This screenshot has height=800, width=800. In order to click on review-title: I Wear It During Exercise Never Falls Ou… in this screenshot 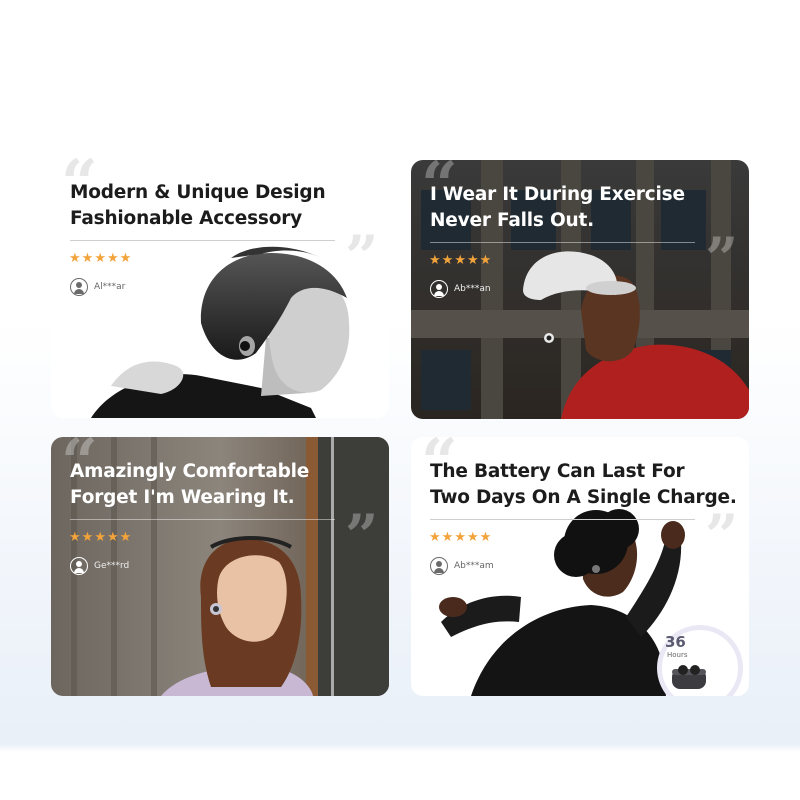, I will do `click(557, 208)`.